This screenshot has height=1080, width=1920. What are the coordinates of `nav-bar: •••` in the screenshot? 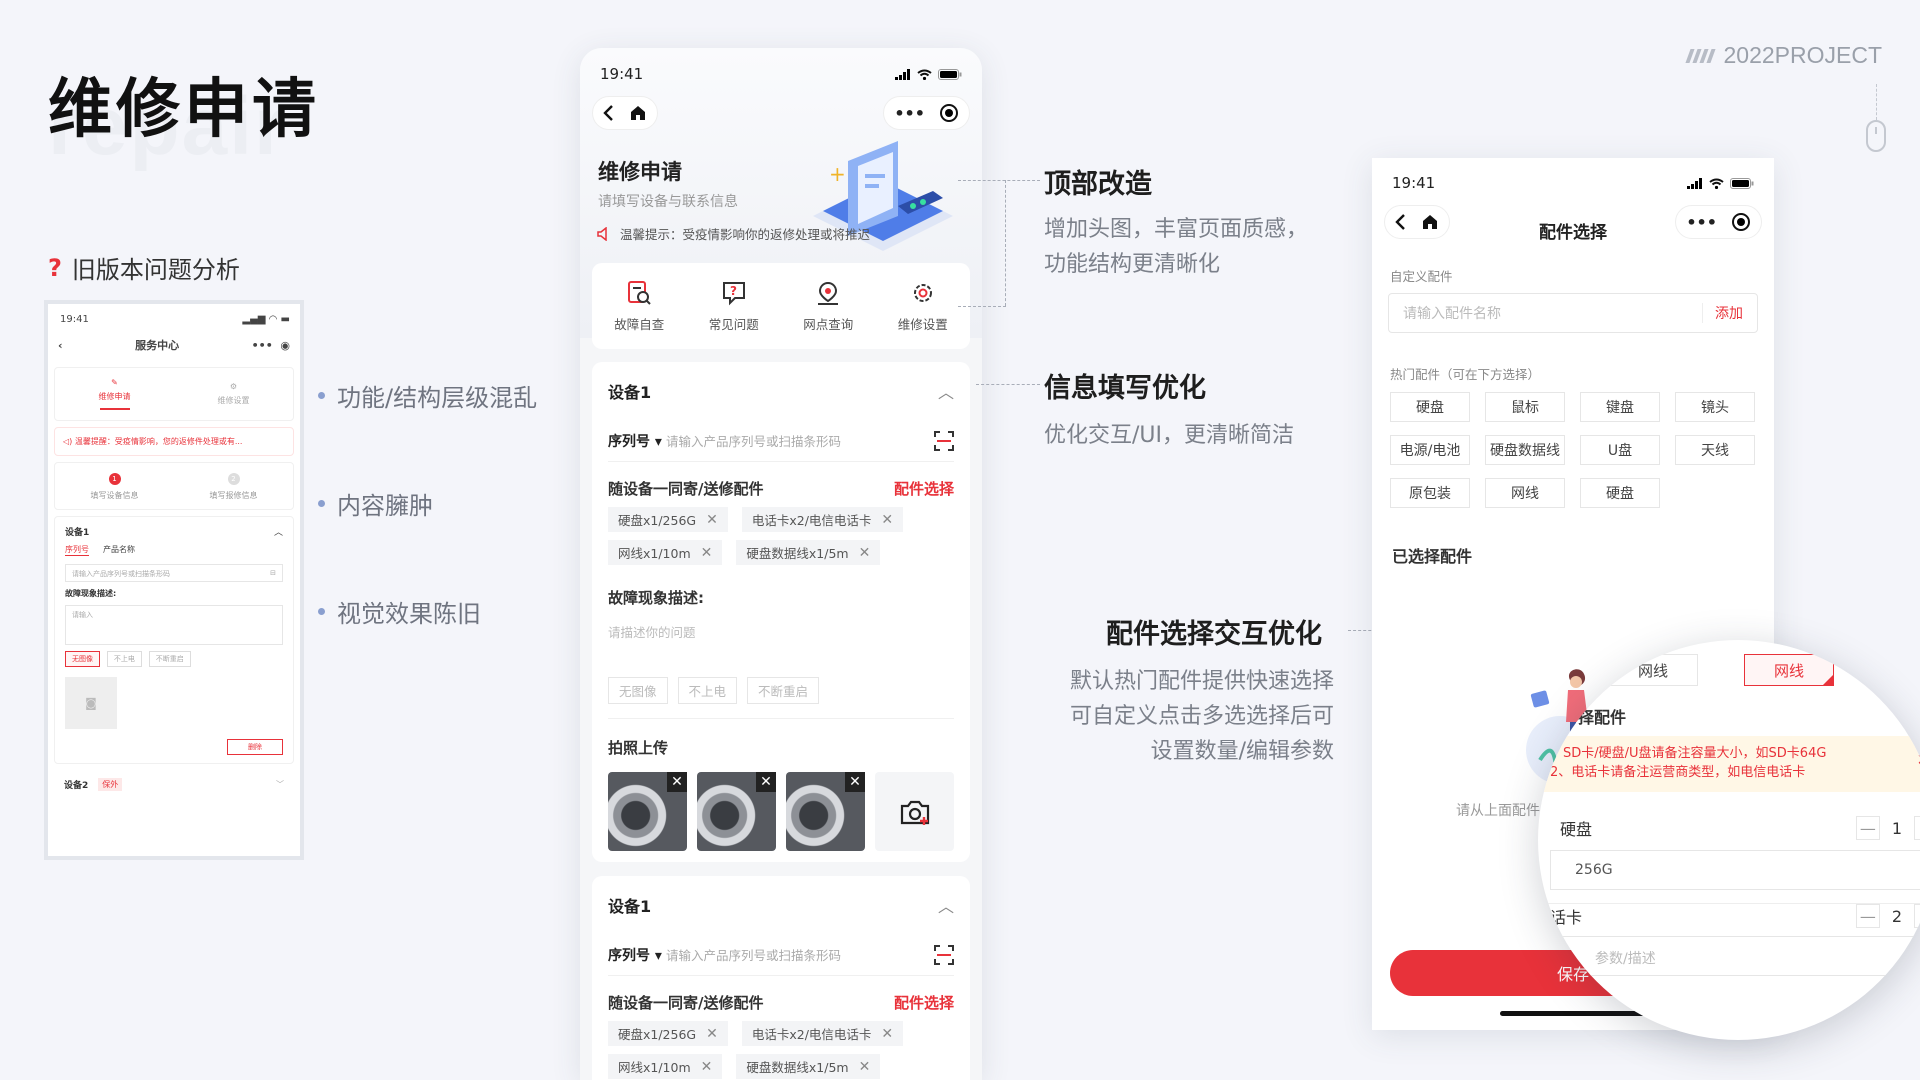 It's located at (781, 113).